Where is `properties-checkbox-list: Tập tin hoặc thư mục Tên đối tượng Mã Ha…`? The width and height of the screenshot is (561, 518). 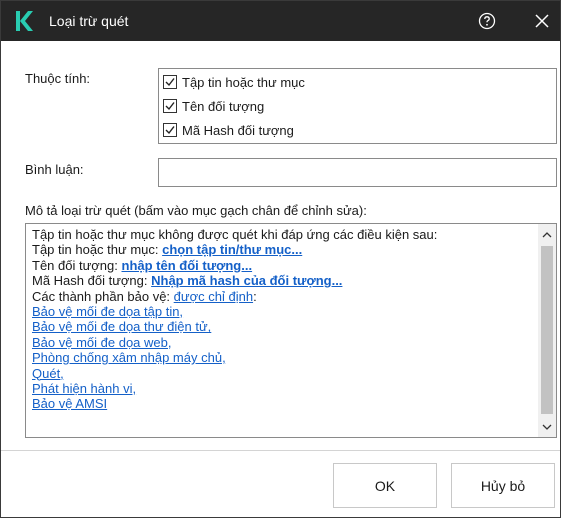 properties-checkbox-list: Tập tin hoặc thư mục Tên đối tượng Mã Ha… is located at coordinates (357, 106).